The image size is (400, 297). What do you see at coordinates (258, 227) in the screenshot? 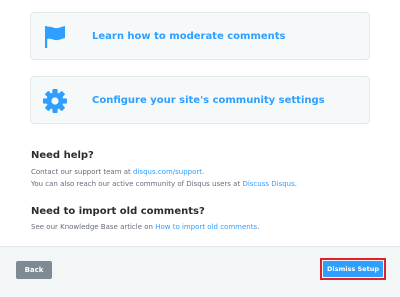
I see `import-text-suffix: .` at bounding box center [258, 227].